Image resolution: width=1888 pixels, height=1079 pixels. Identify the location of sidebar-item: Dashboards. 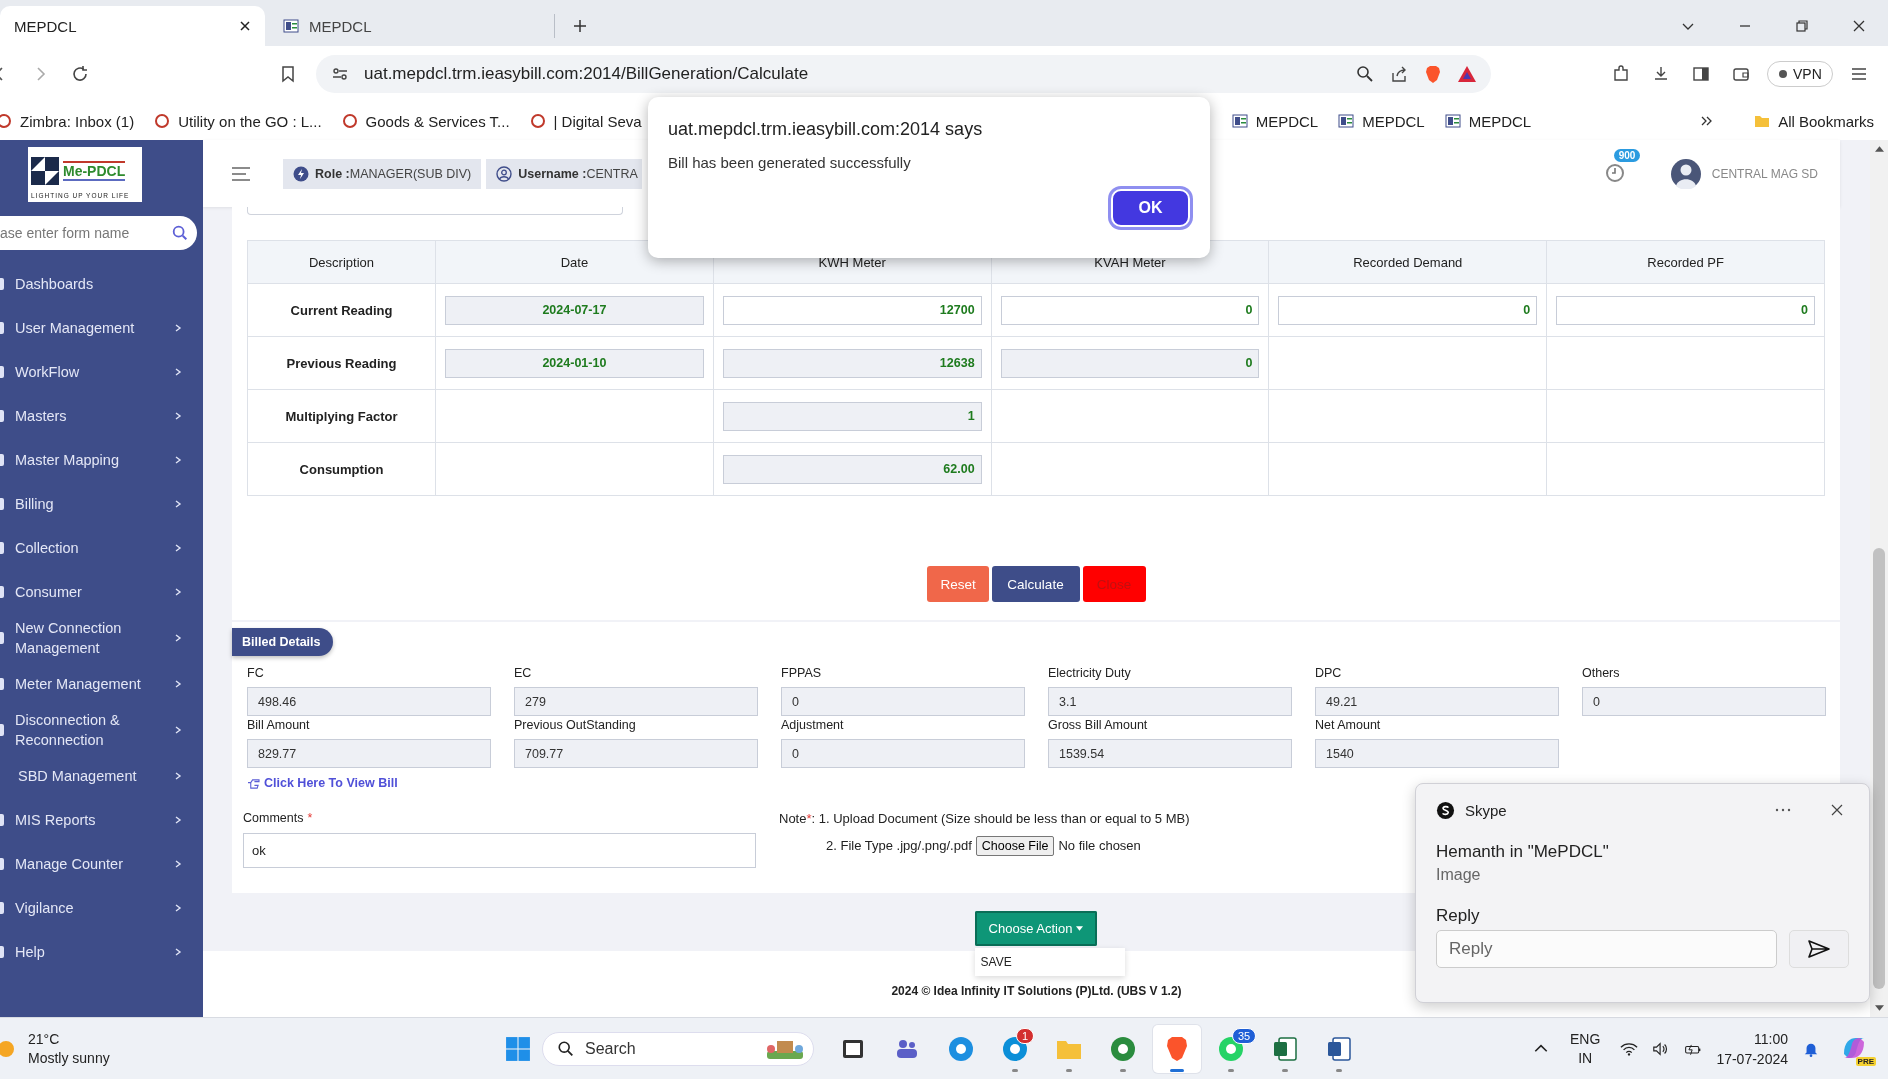
(101, 284).